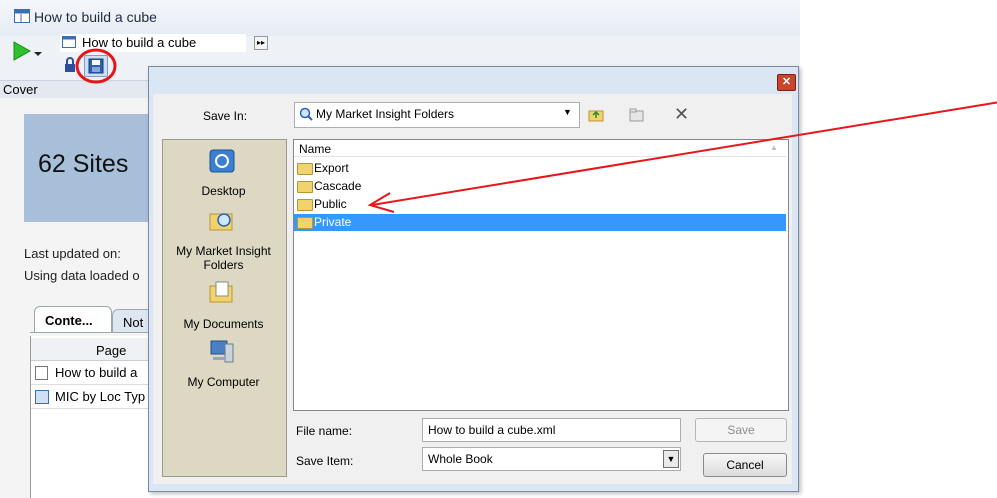  What do you see at coordinates (90, 349) in the screenshot?
I see `pages-grid-header` at bounding box center [90, 349].